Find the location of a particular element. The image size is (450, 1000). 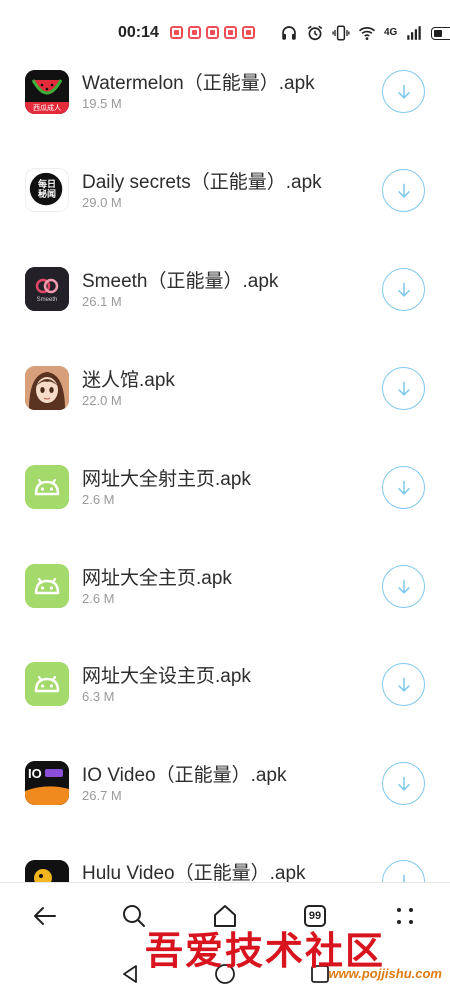

status-icons: 4G is located at coordinates (365, 33).